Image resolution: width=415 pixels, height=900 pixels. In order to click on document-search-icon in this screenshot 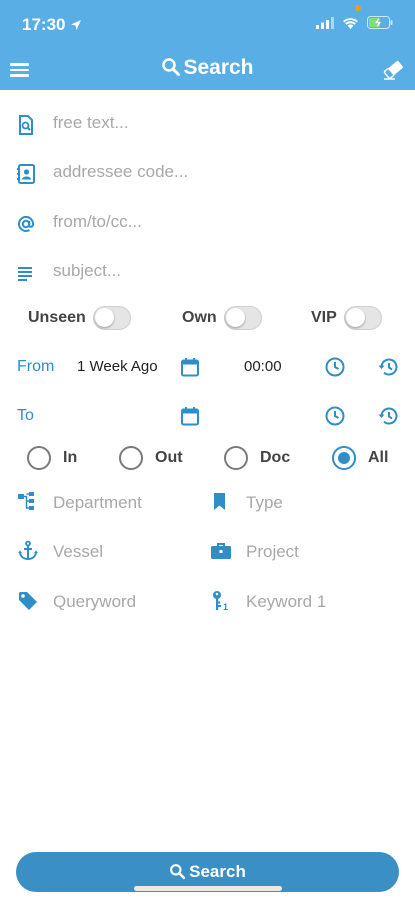, I will do `click(26, 125)`.